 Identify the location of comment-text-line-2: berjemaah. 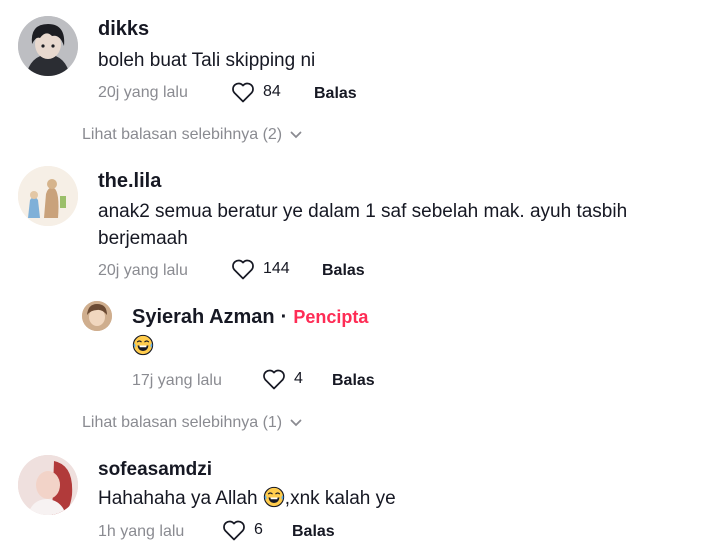
(143, 238).